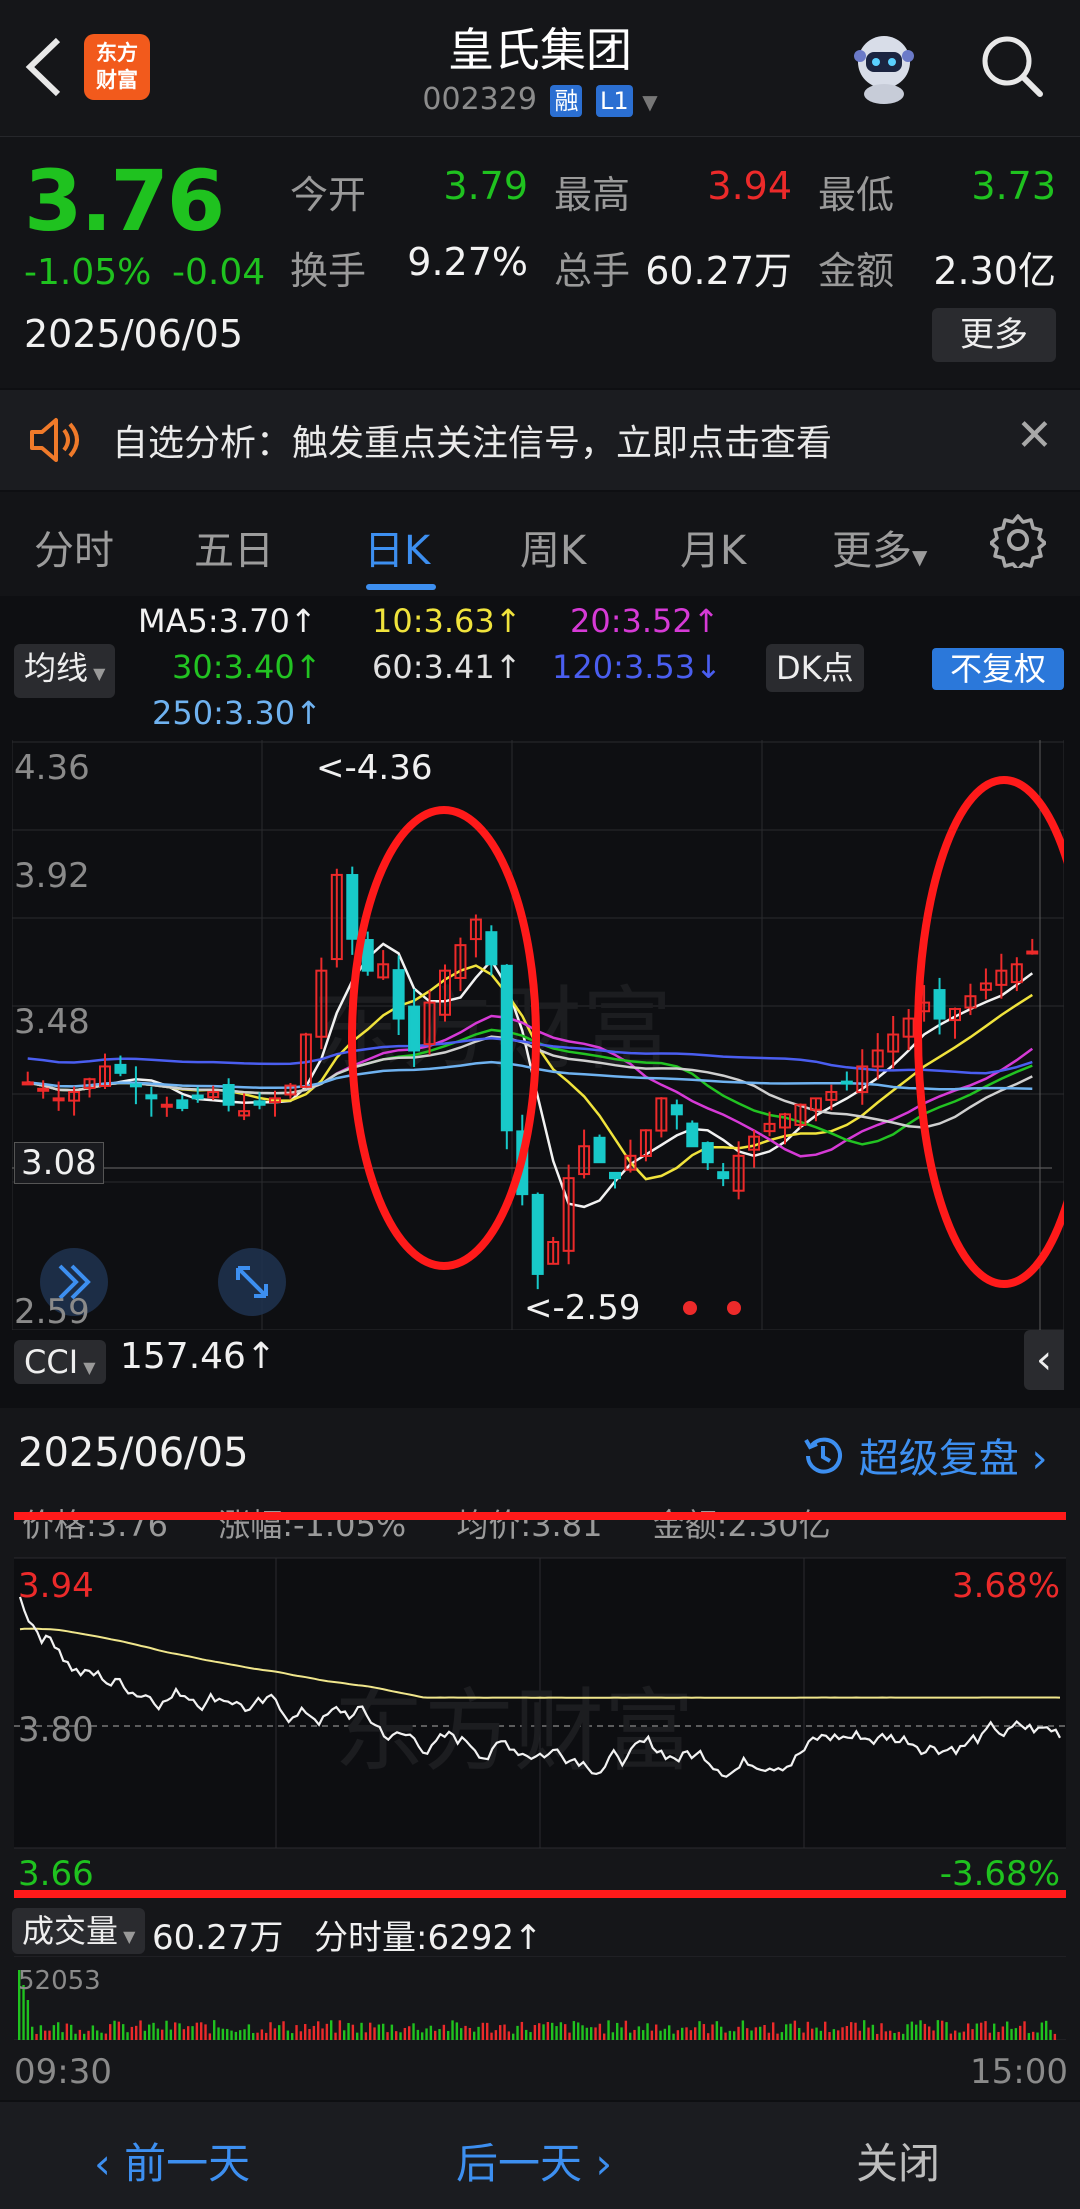  I want to click on collapse-side-panel-button: ‹, so click(1044, 1360).